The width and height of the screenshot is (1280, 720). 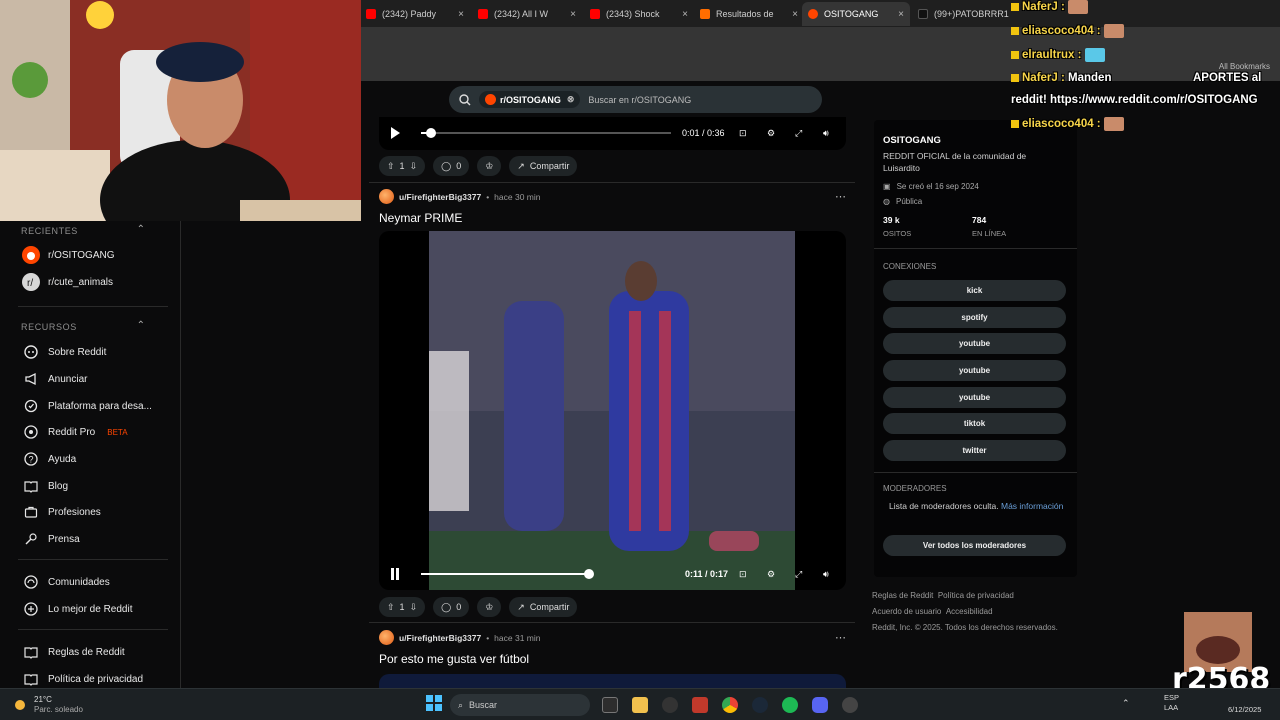 I want to click on language-indicator: ESP LAA, so click(x=1171, y=703).